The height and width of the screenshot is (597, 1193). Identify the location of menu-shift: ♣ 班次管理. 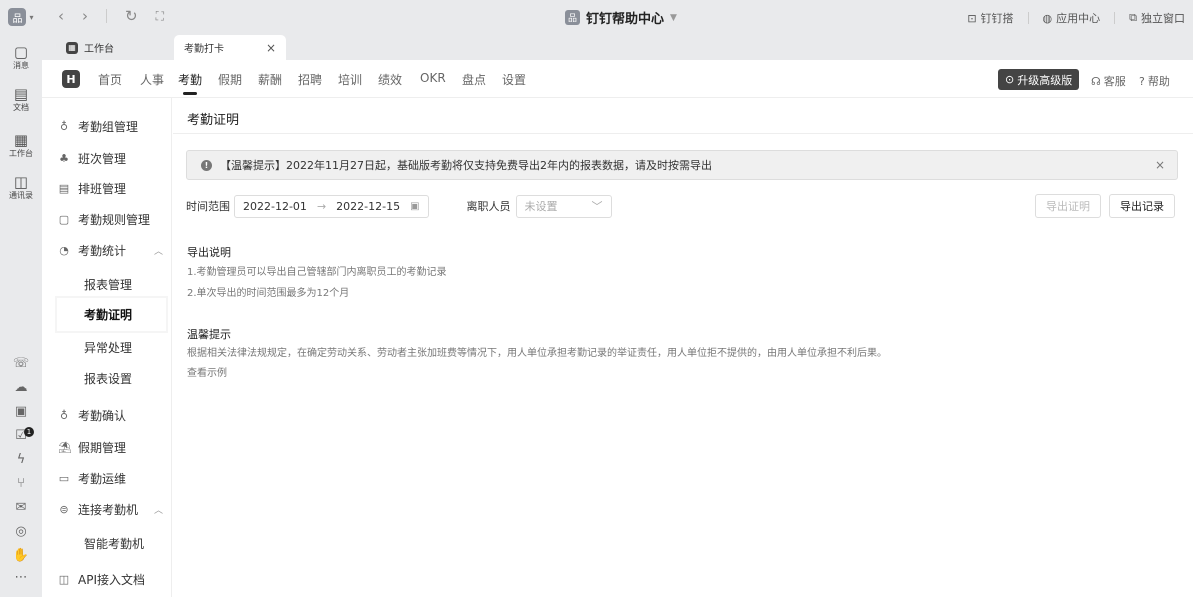
(92, 158).